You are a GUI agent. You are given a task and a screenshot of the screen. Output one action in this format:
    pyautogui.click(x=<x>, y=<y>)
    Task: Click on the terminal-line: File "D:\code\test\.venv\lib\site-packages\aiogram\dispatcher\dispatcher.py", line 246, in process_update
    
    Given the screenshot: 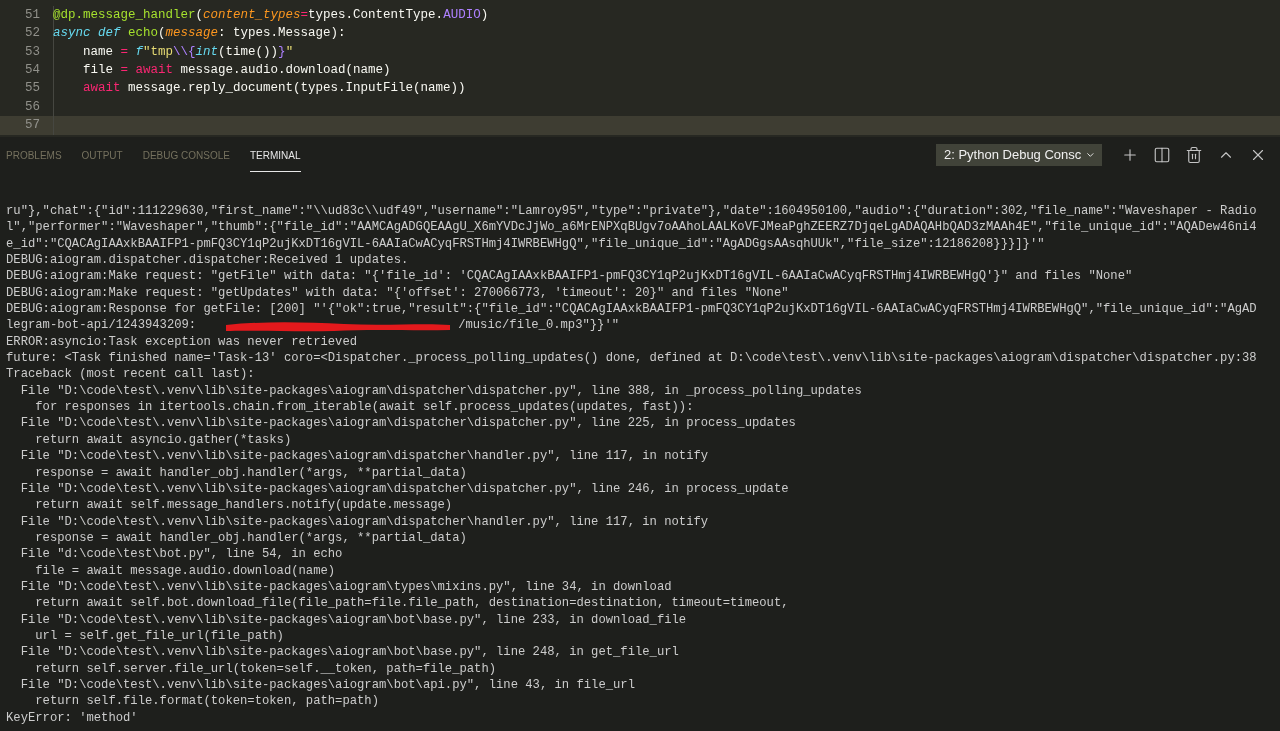 What is the action you would take?
    pyautogui.click(x=404, y=488)
    